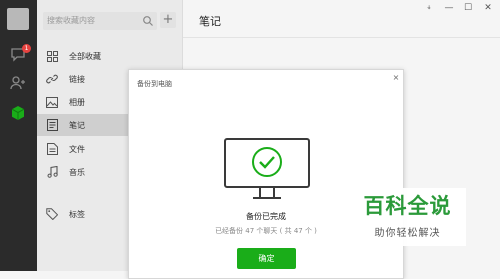 The width and height of the screenshot is (500, 279). I want to click on menu-item-music: 音乐, so click(82, 172).